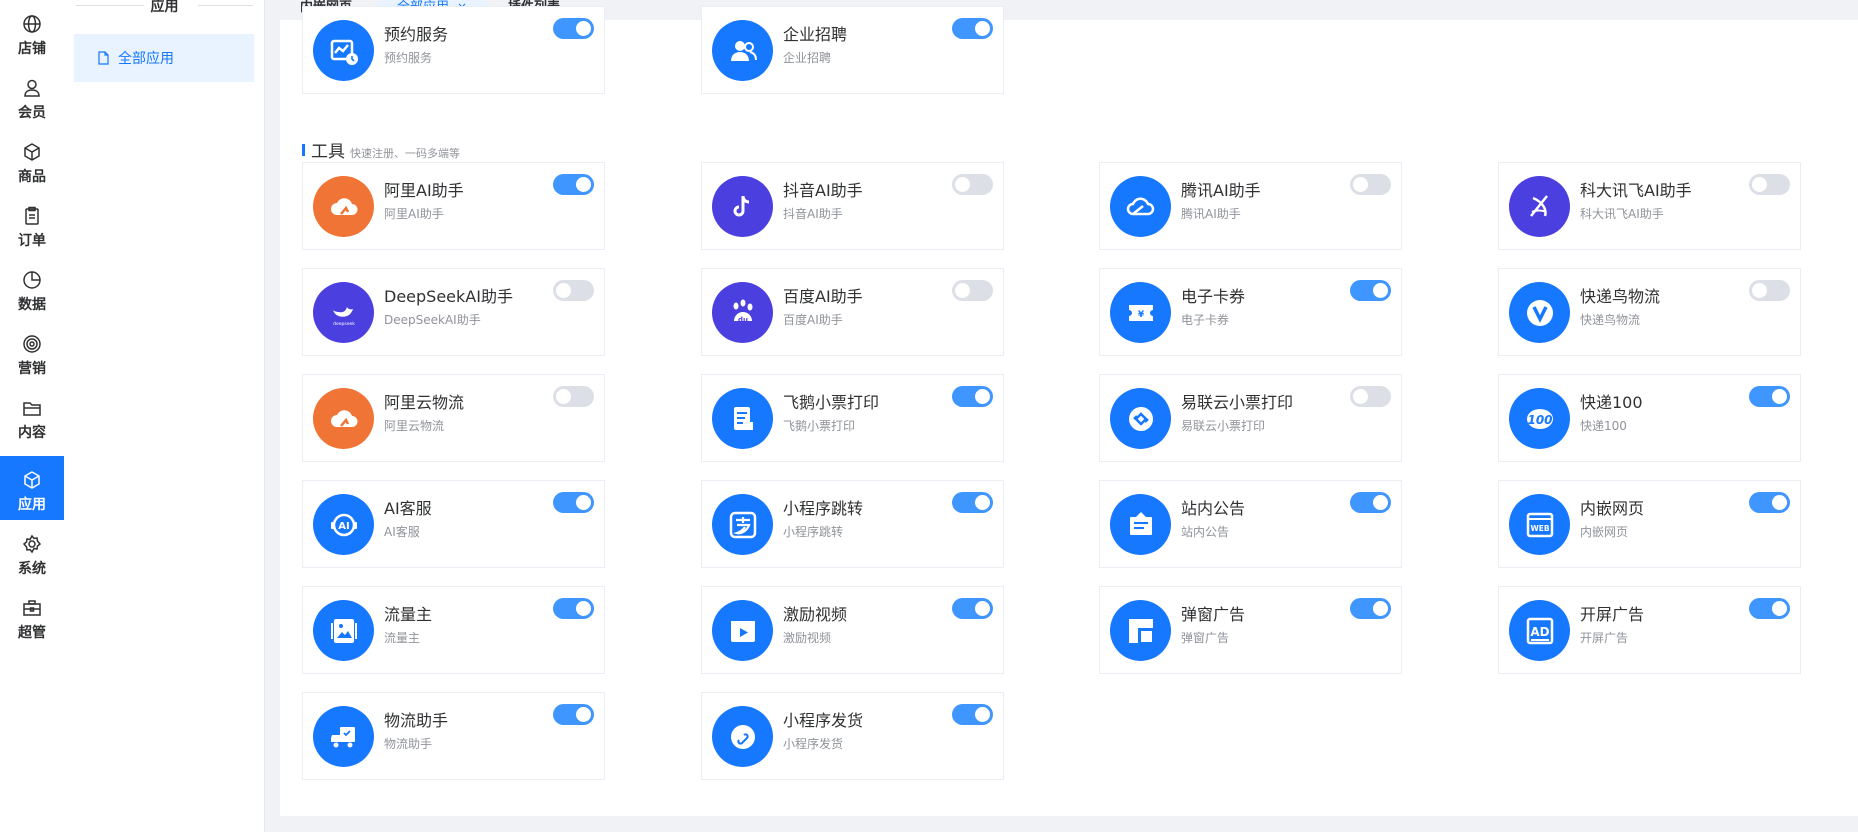  I want to click on nav-item-content: 内容, so click(32, 416).